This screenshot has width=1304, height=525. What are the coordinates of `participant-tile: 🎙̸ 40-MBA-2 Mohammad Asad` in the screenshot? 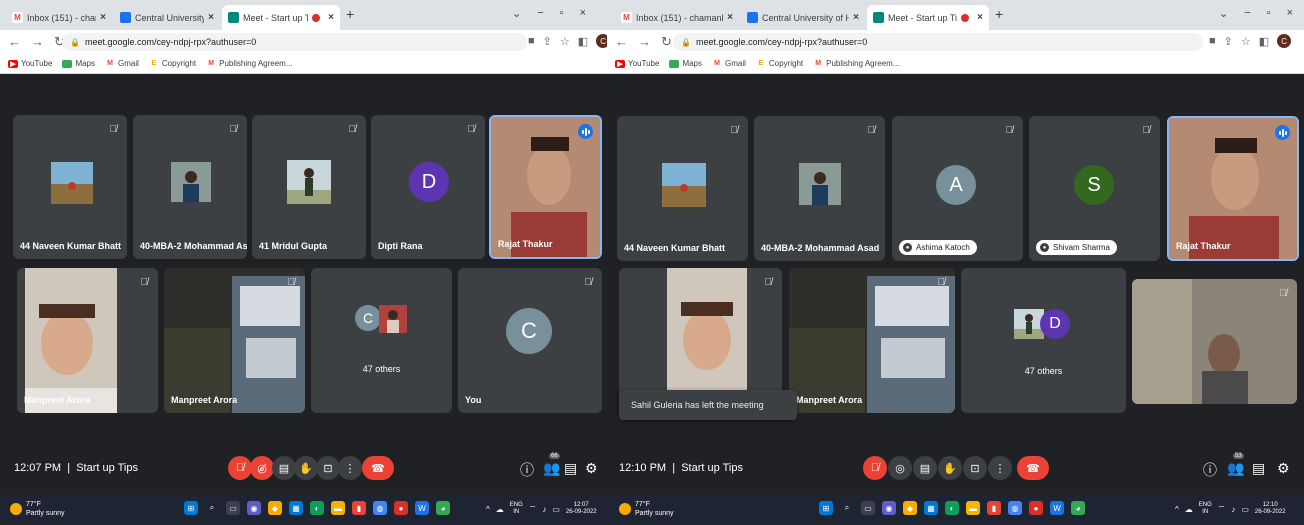 It's located at (190, 187).